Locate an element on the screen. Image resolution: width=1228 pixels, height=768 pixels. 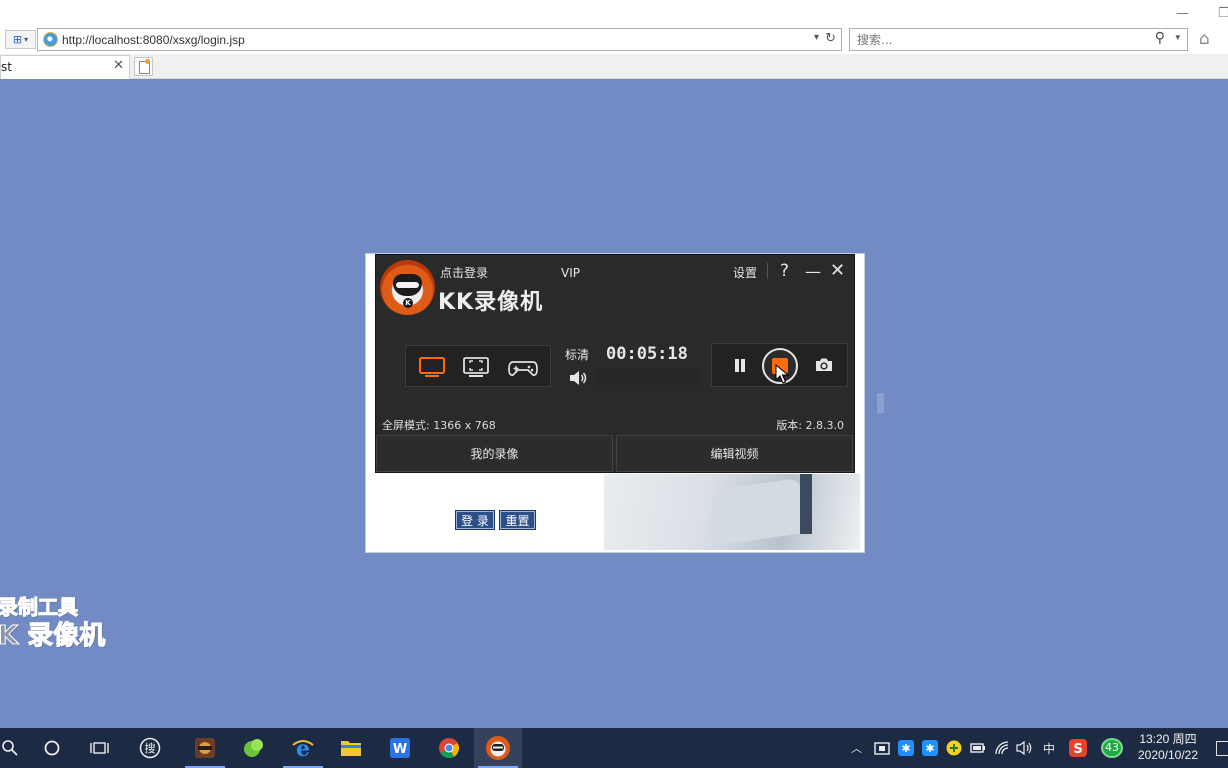
svg-text: 搜 is located at coordinates (150, 748).